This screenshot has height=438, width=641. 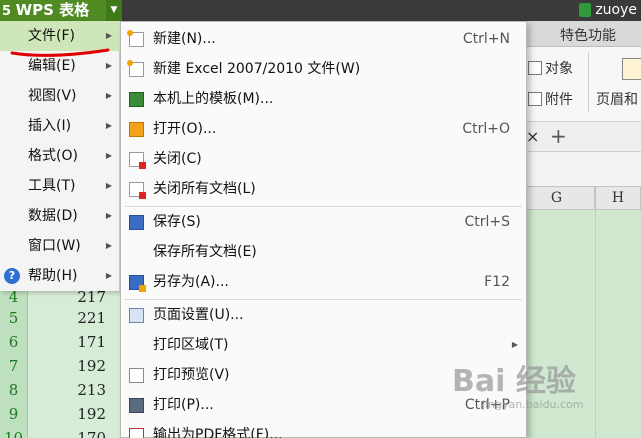 What do you see at coordinates (497, 282) in the screenshot?
I see `shortcut-label: F12` at bounding box center [497, 282].